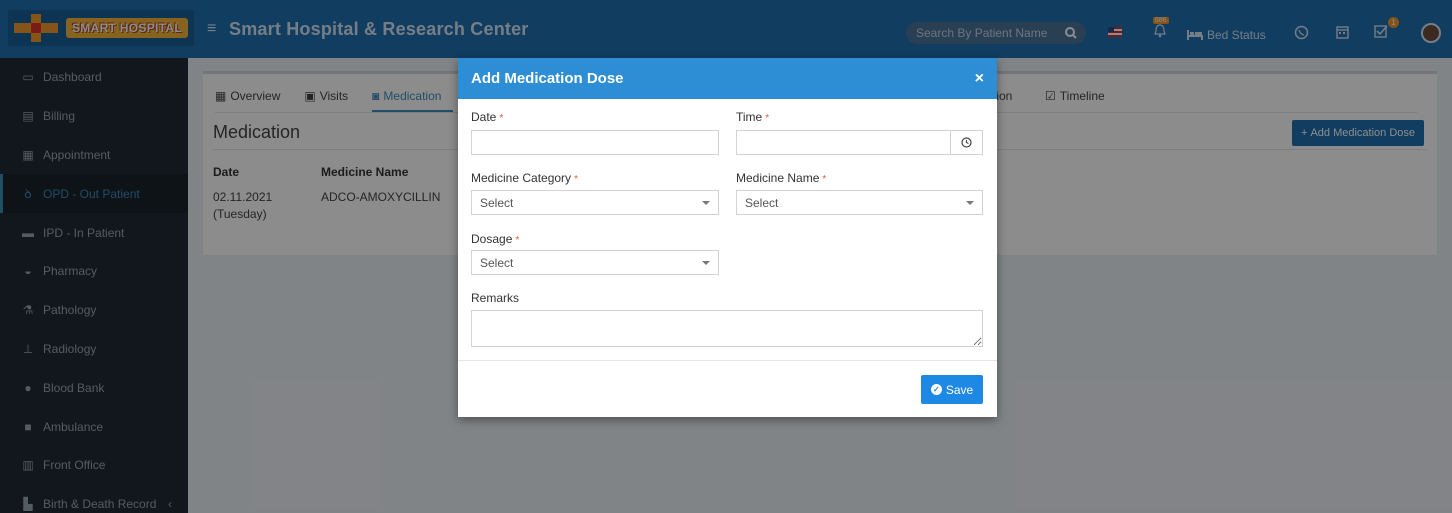 This screenshot has height=513, width=1452. Describe the element at coordinates (547, 78) in the screenshot. I see `modal-title: Add Medication Dose` at that location.